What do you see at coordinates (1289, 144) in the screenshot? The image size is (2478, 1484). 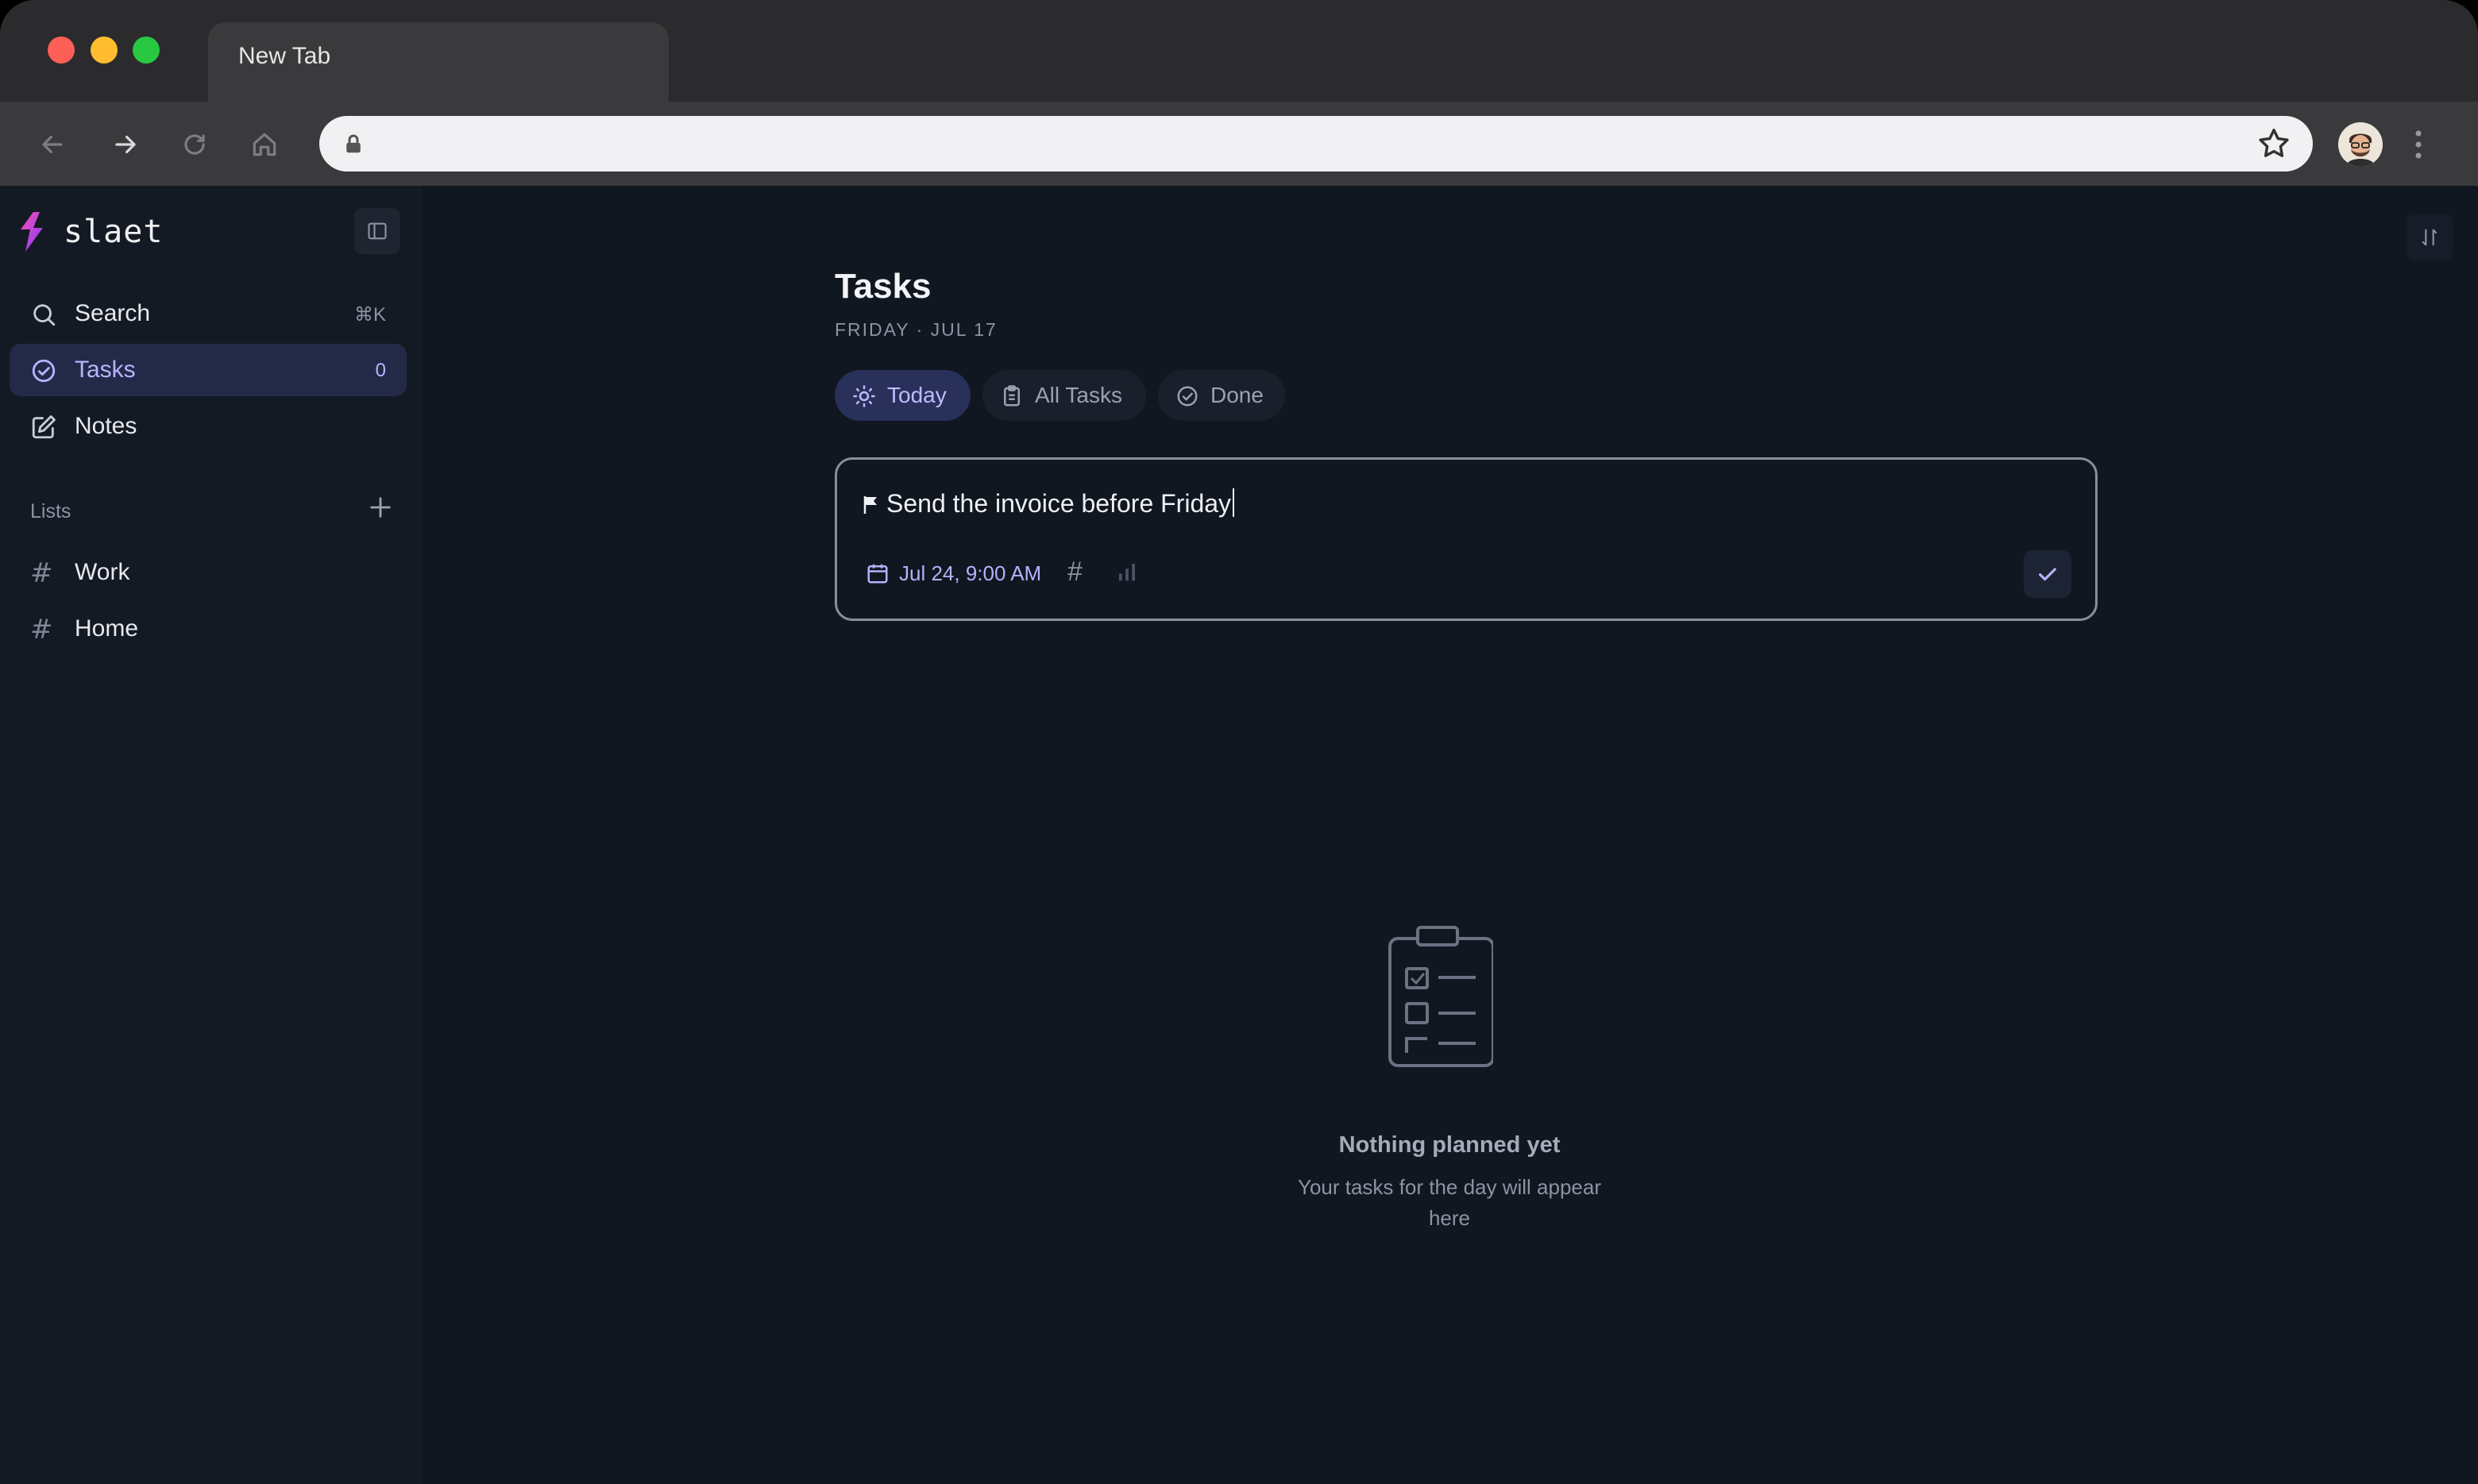 I see `address-input` at bounding box center [1289, 144].